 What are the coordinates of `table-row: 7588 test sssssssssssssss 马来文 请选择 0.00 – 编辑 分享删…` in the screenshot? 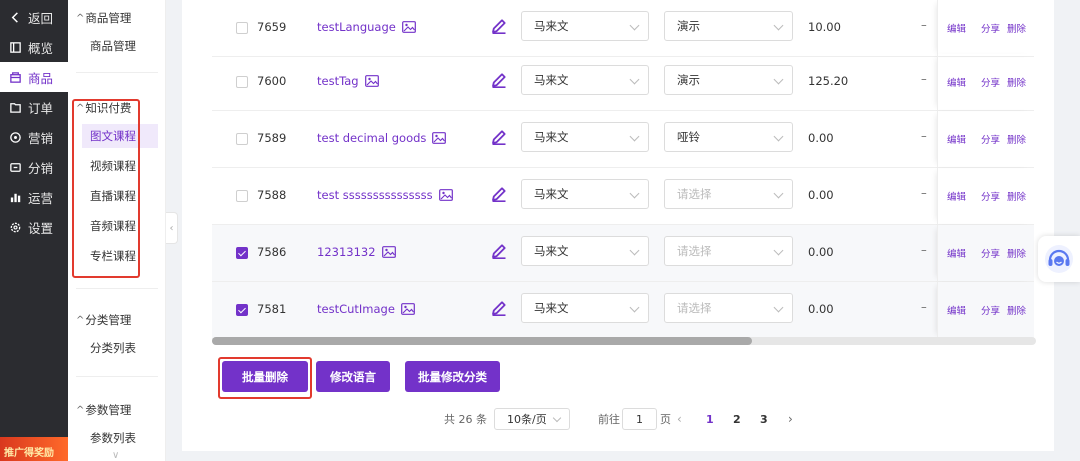 It's located at (623, 196).